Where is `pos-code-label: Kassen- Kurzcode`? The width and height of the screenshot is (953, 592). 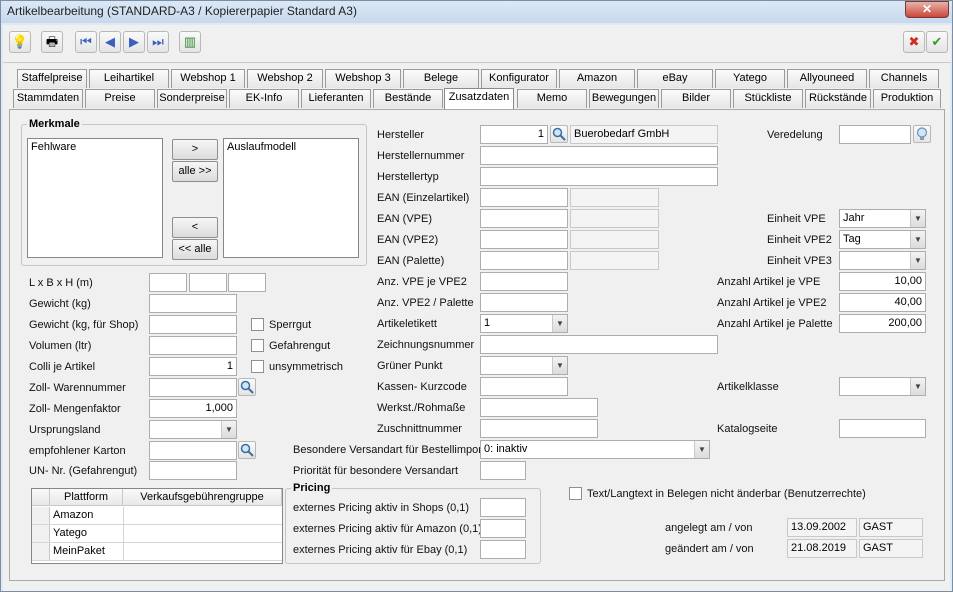
pos-code-label: Kassen- Kurzcode is located at coordinates (422, 387).